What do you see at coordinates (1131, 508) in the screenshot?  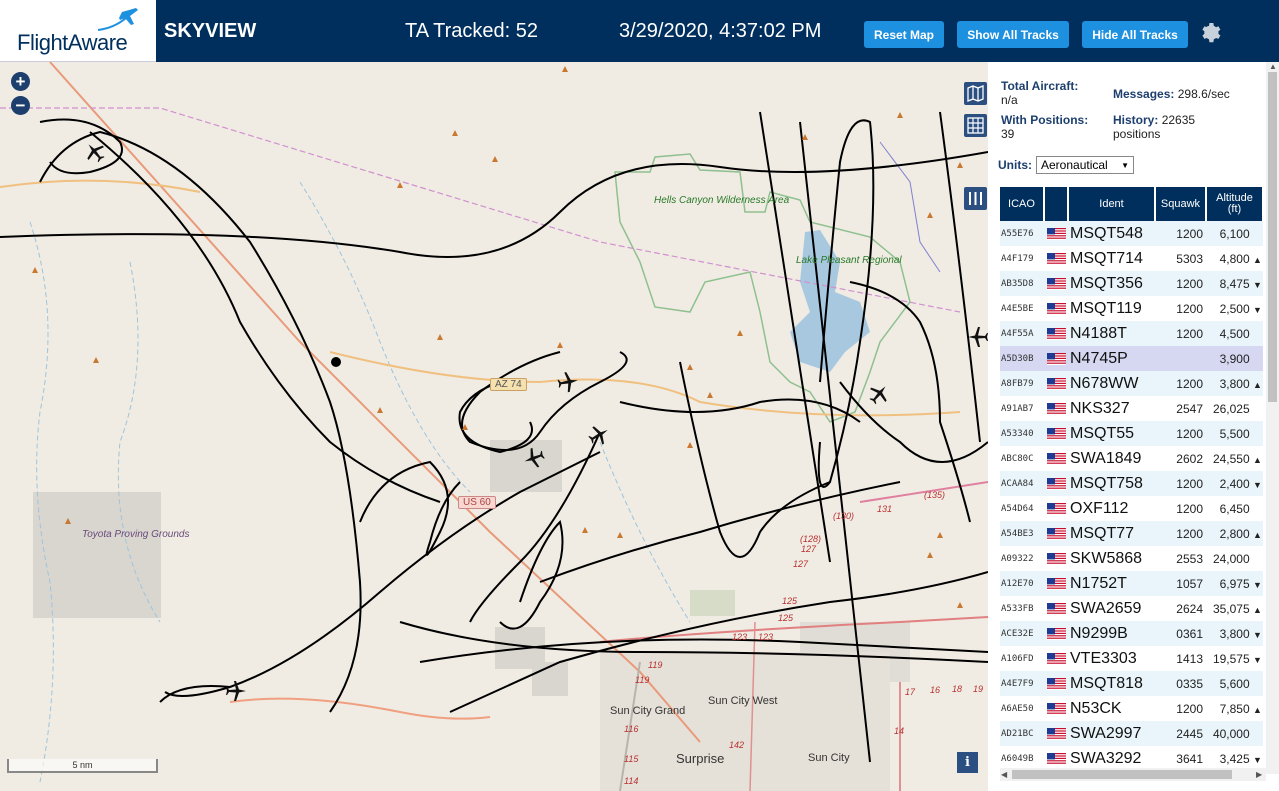 I see `table-row: A54D64 OXF112 1200 6,450` at bounding box center [1131, 508].